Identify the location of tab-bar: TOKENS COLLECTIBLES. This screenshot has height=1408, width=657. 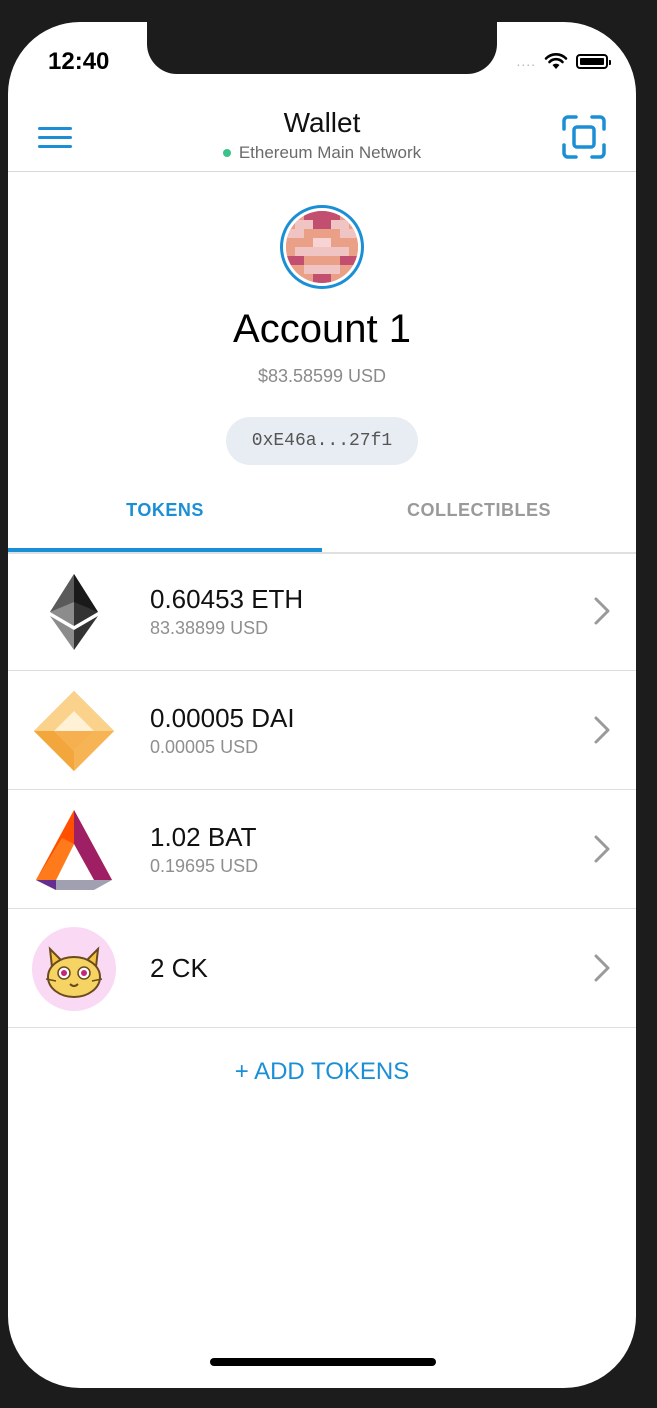
(322, 523).